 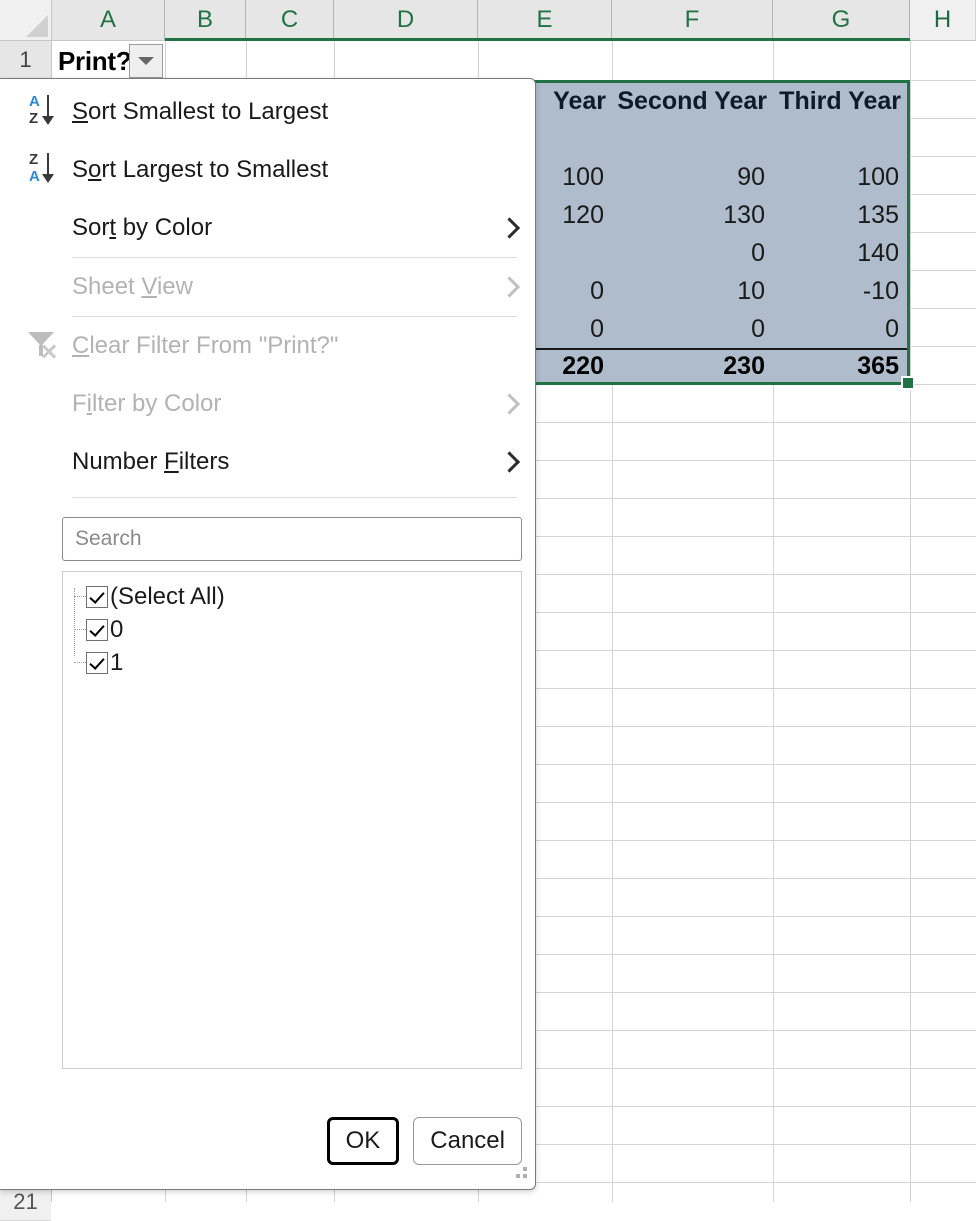 I want to click on cell-A1-value: Print?, so click(x=95, y=60).